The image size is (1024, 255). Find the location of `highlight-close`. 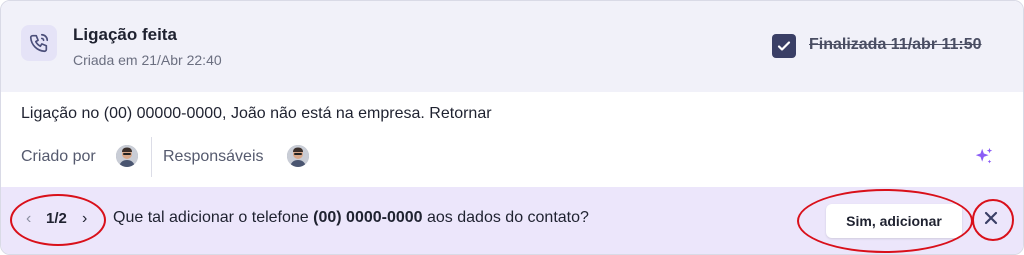

highlight-close is located at coordinates (993, 220).